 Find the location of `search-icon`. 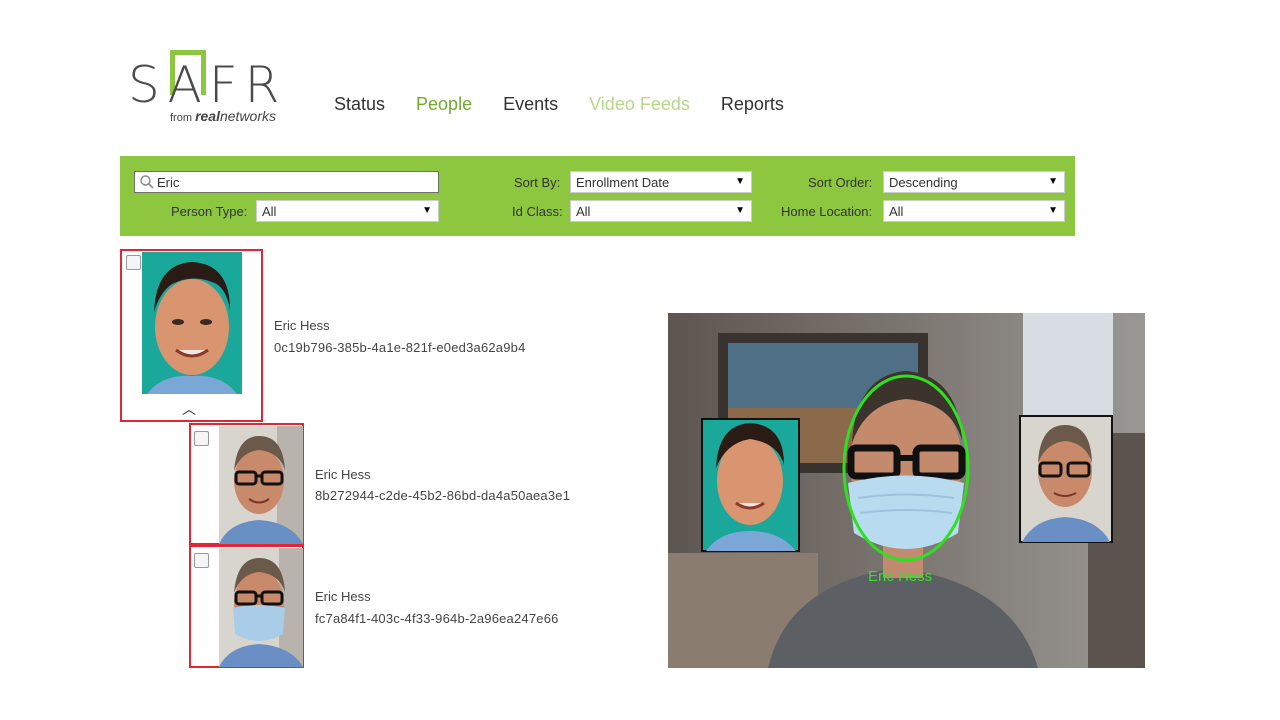

search-icon is located at coordinates (147, 182).